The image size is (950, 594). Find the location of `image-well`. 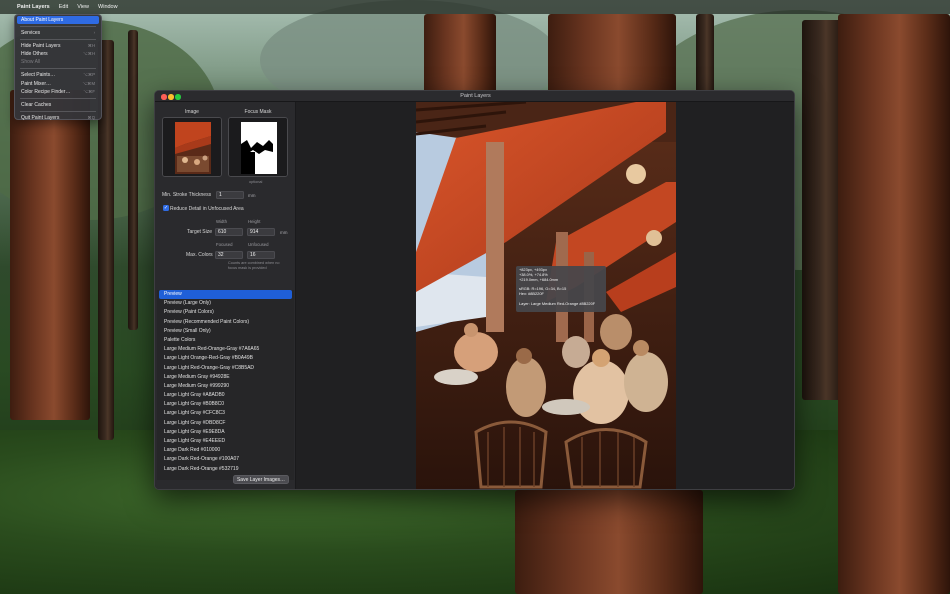

image-well is located at coordinates (192, 147).